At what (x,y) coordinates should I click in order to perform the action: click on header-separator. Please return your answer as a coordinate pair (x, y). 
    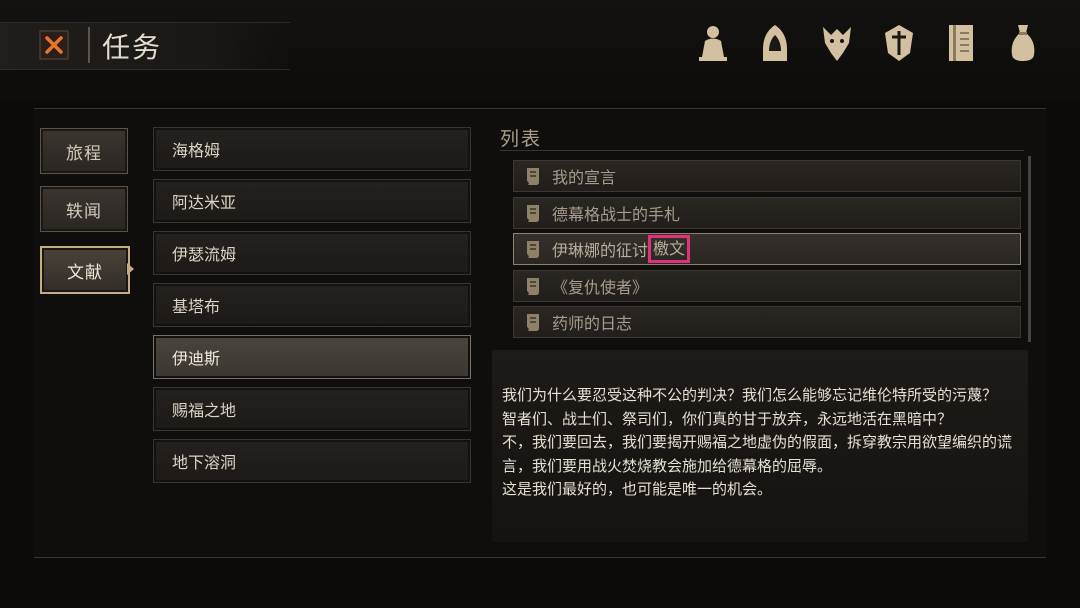
    Looking at the image, I should click on (89, 45).